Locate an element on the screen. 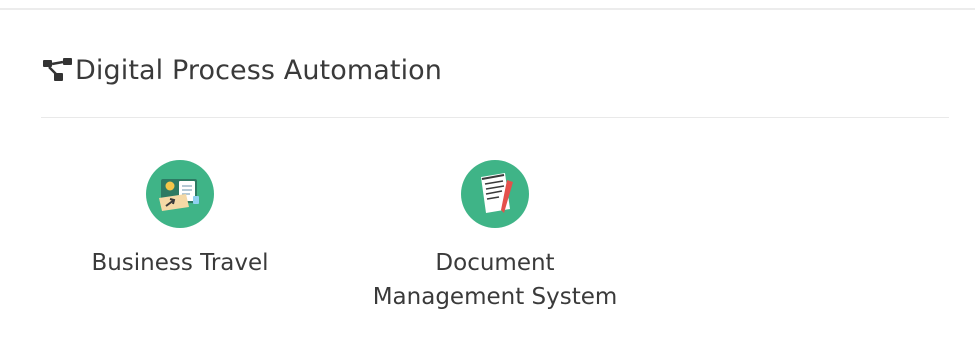 This screenshot has height=362, width=975. business-travel-icon is located at coordinates (180, 194).